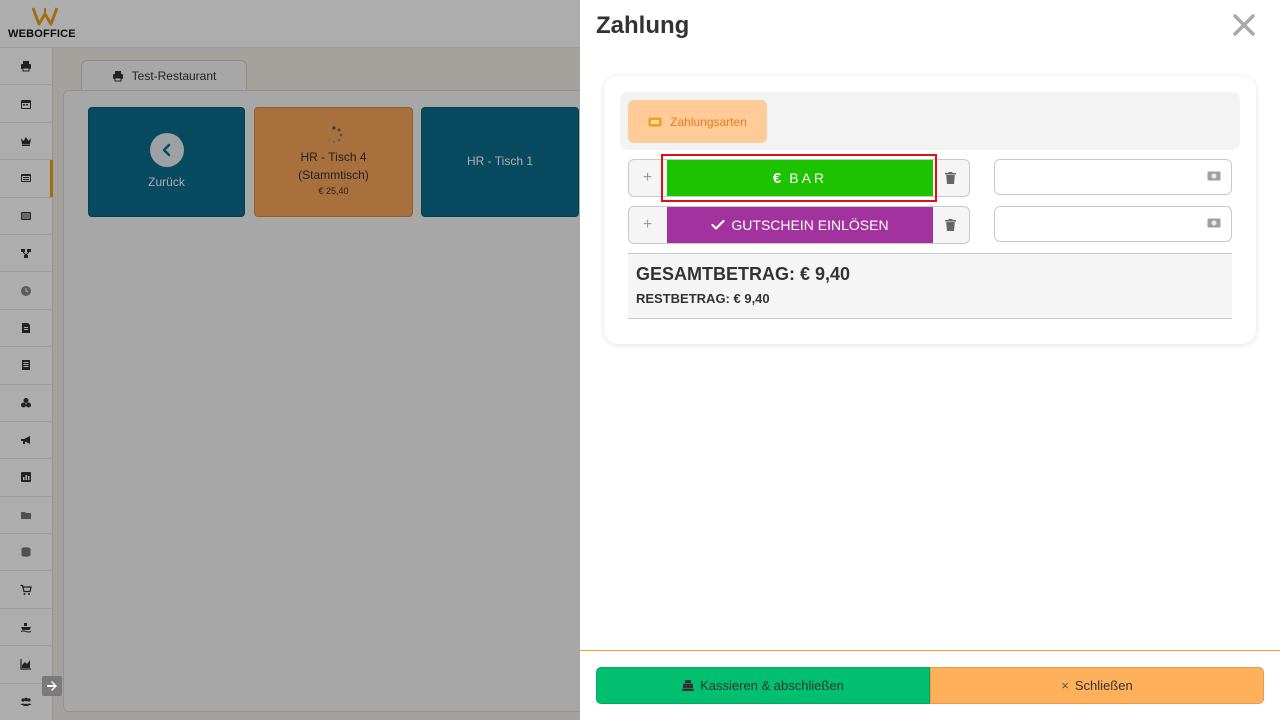 This screenshot has width=1280, height=720. I want to click on voucher-label: GUTSCHEIN EINLÖSEN, so click(810, 225).